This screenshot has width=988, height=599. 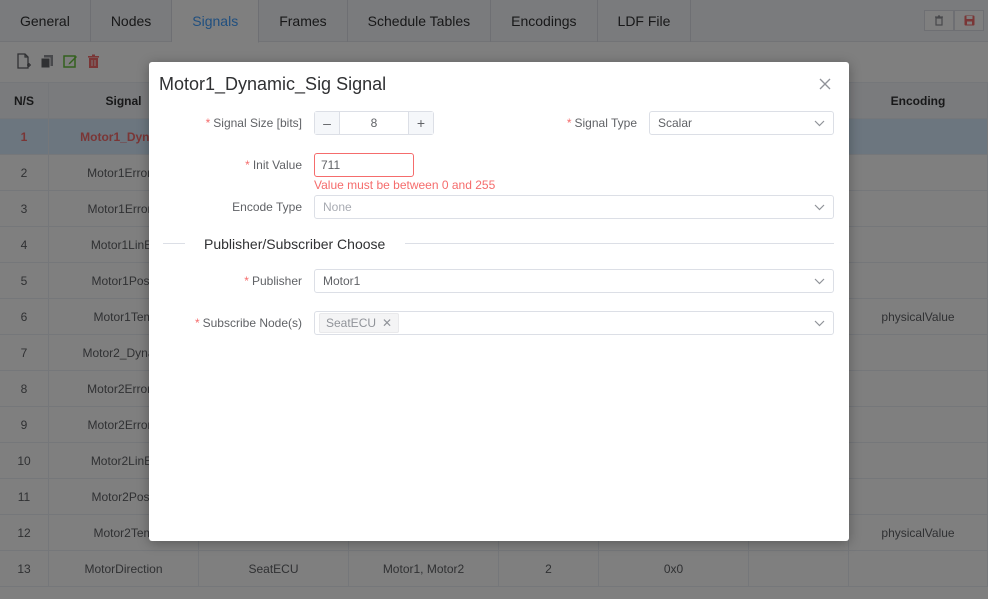 I want to click on signal-type-select: Scalar, so click(x=741, y=123).